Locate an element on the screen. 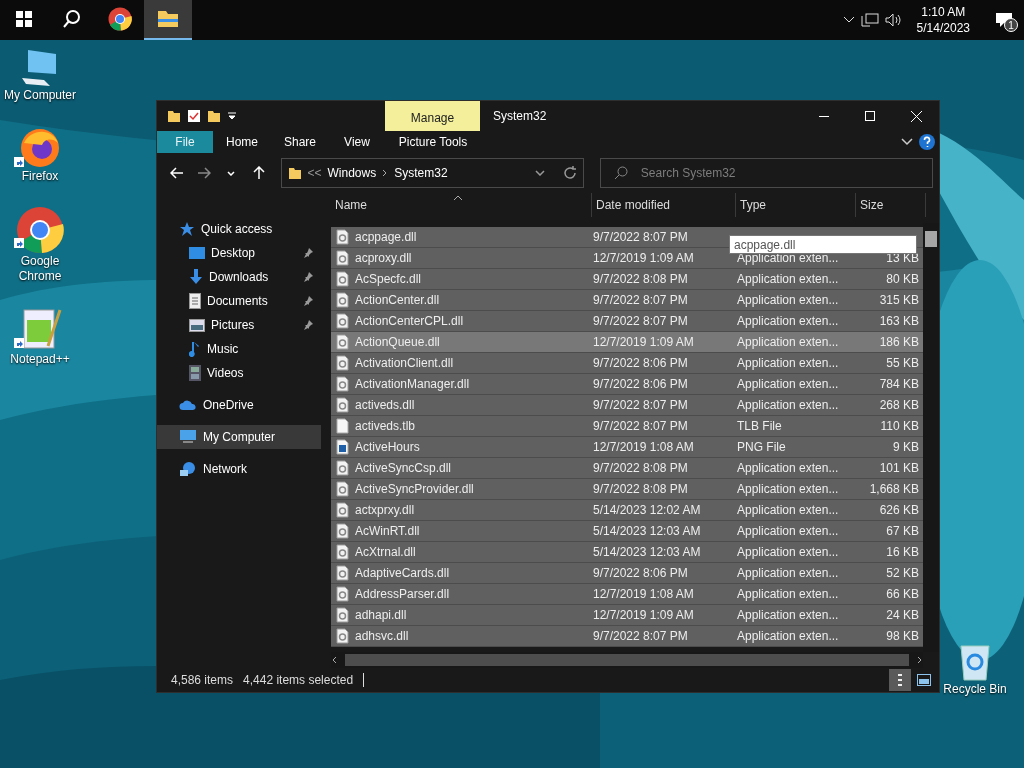 The height and width of the screenshot is (768, 1024). type-cell-text: PNG File is located at coordinates (761, 447).